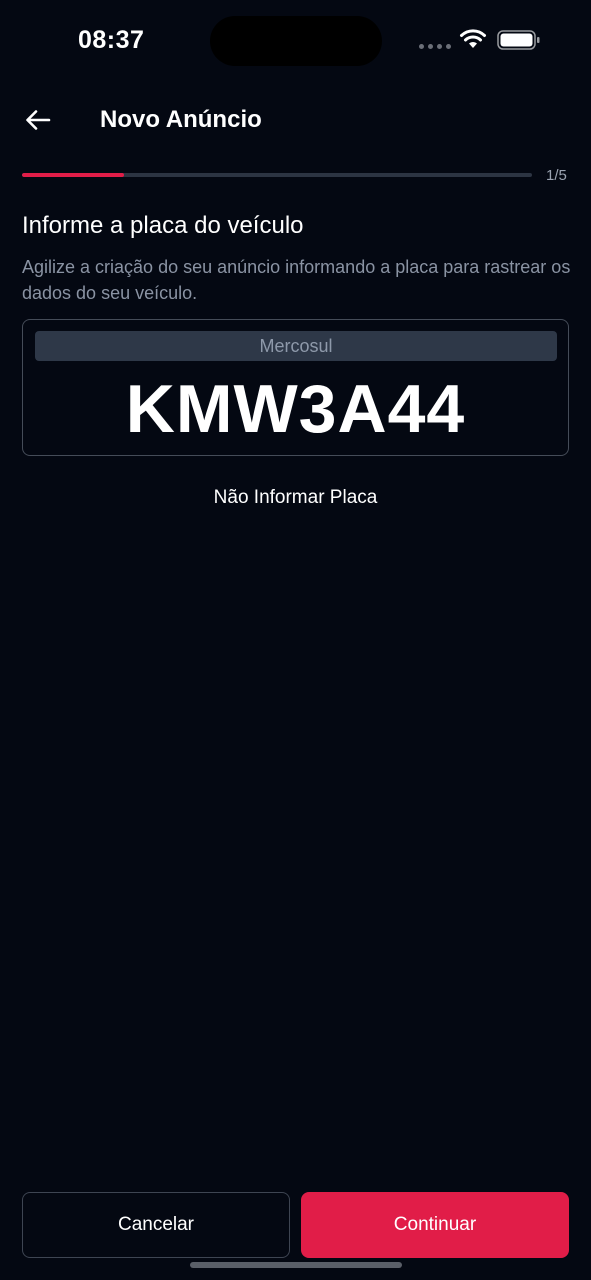 The width and height of the screenshot is (591, 1280). I want to click on plate-number: KMW3A44, so click(295, 409).